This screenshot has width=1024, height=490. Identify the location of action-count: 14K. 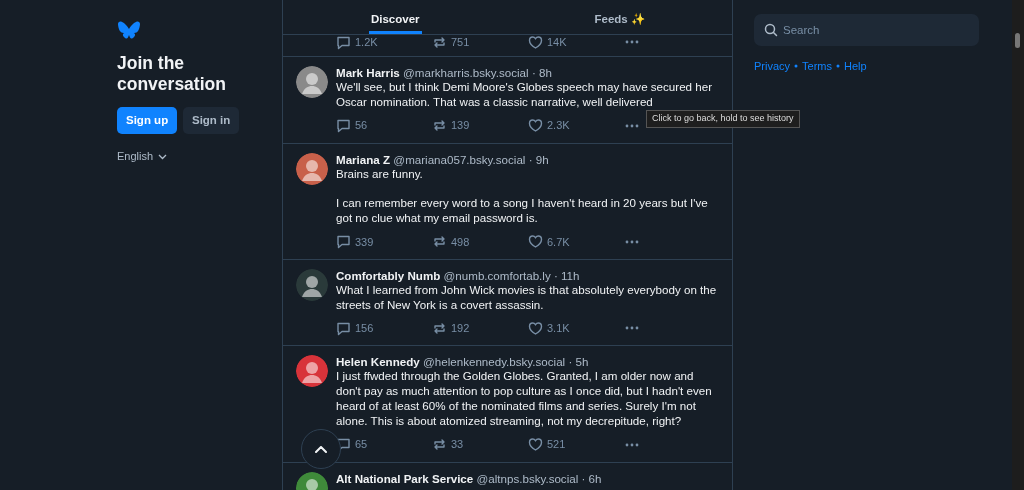
(557, 42).